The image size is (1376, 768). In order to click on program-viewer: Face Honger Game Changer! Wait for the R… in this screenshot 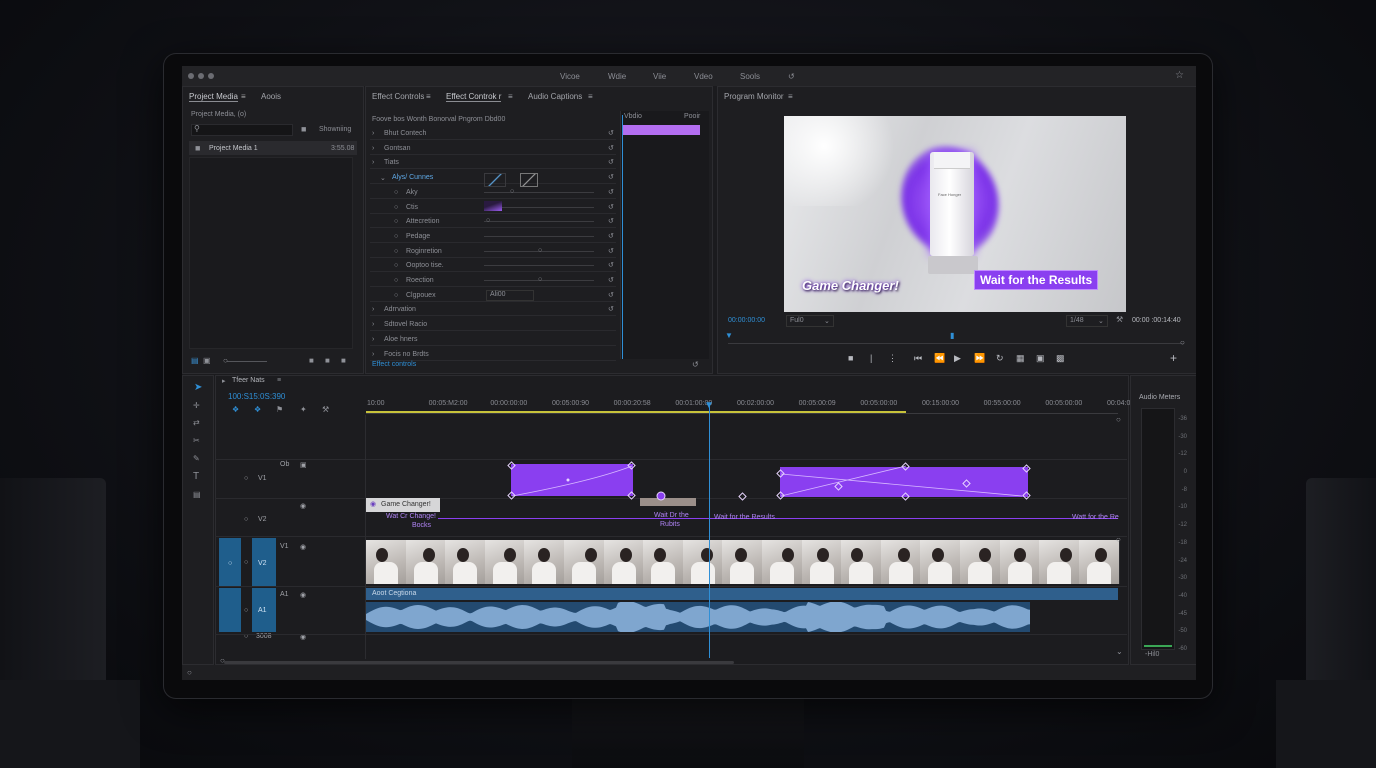, I will do `click(955, 214)`.